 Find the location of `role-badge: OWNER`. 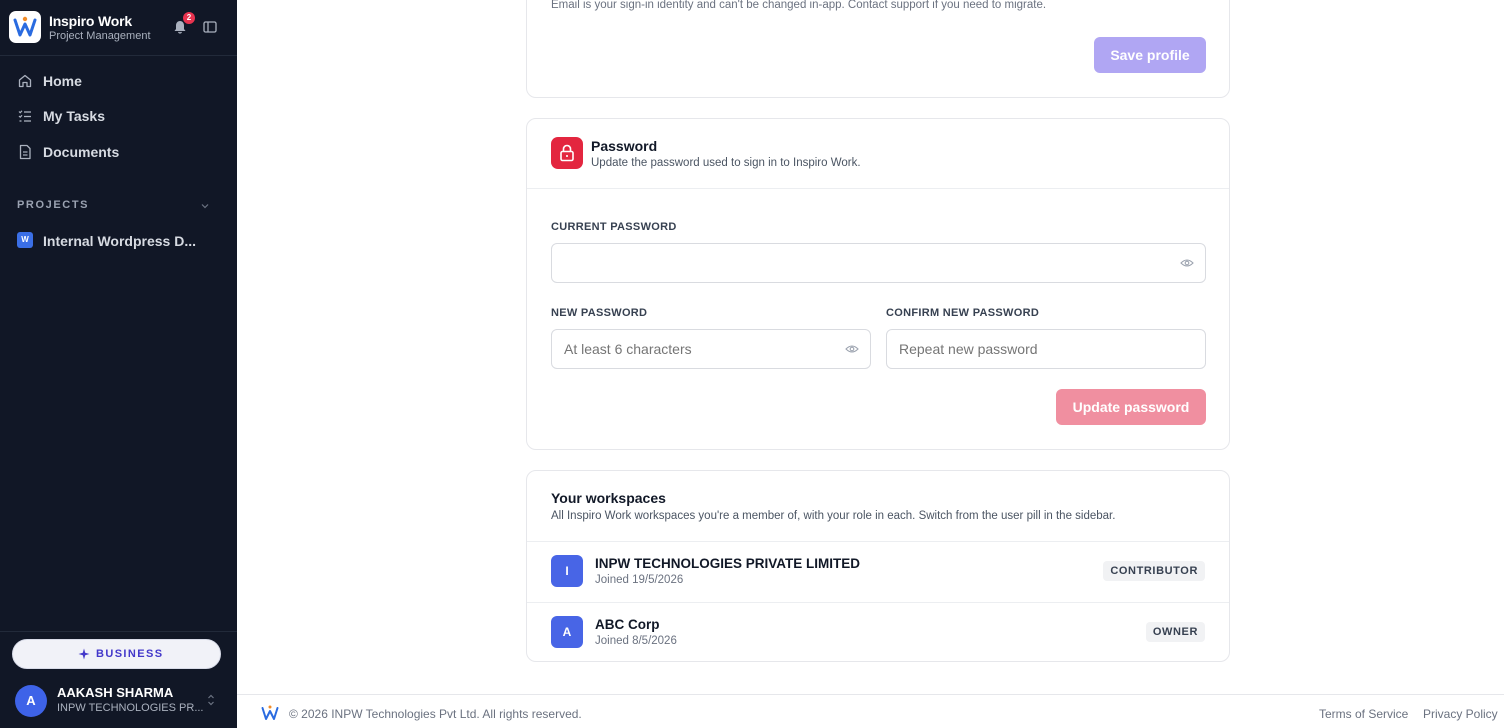

role-badge: OWNER is located at coordinates (1175, 632).